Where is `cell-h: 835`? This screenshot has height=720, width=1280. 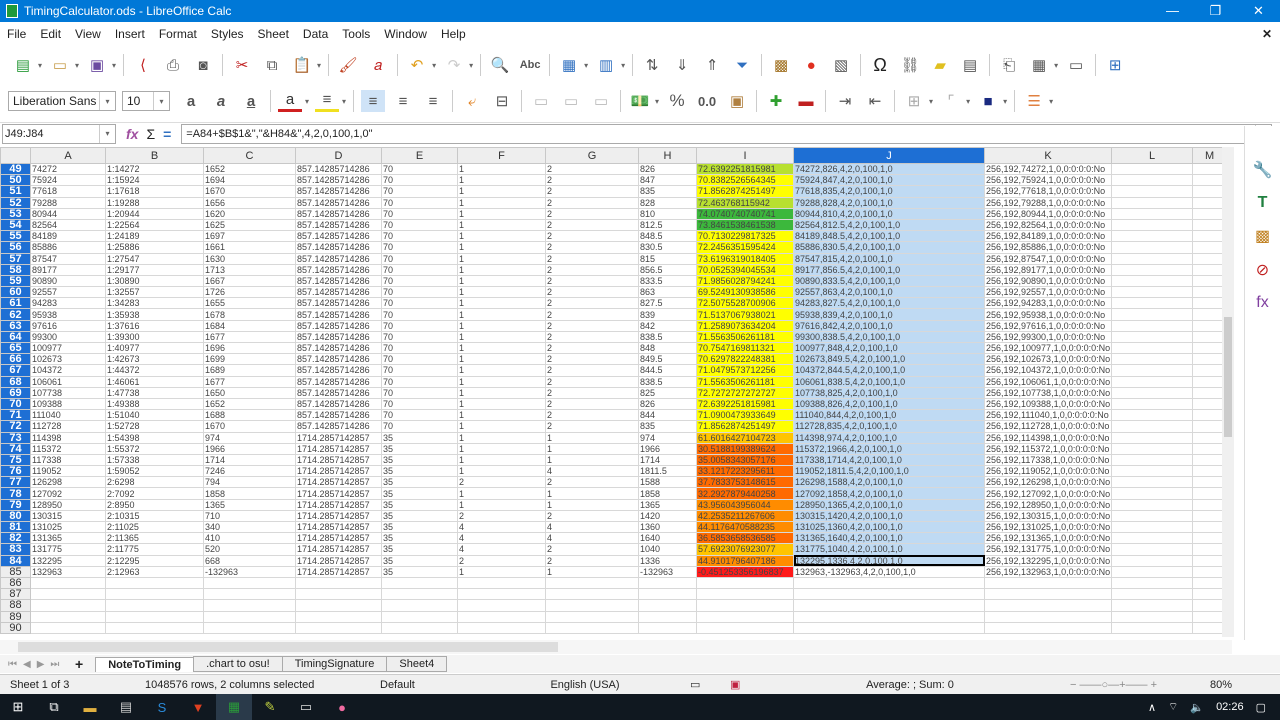 cell-h: 835 is located at coordinates (667, 426).